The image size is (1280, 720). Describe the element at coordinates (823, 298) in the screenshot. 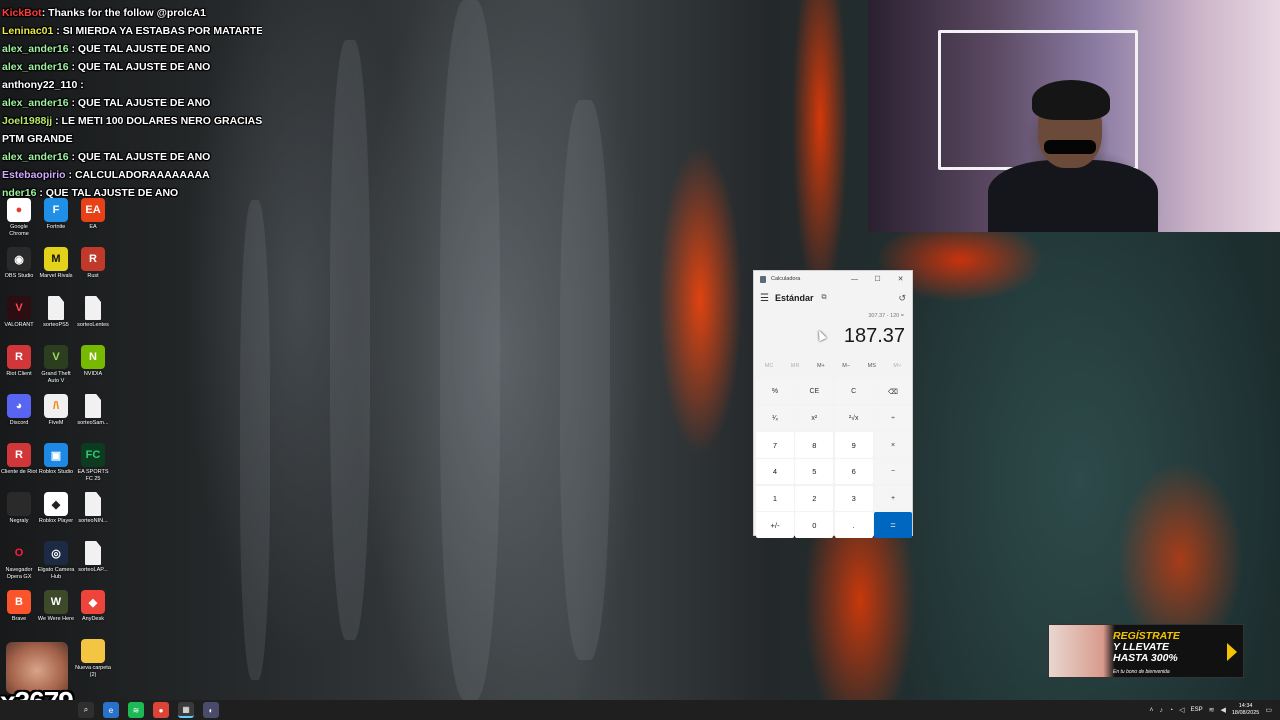

I see `keep-on-top-icon: ⧉` at that location.